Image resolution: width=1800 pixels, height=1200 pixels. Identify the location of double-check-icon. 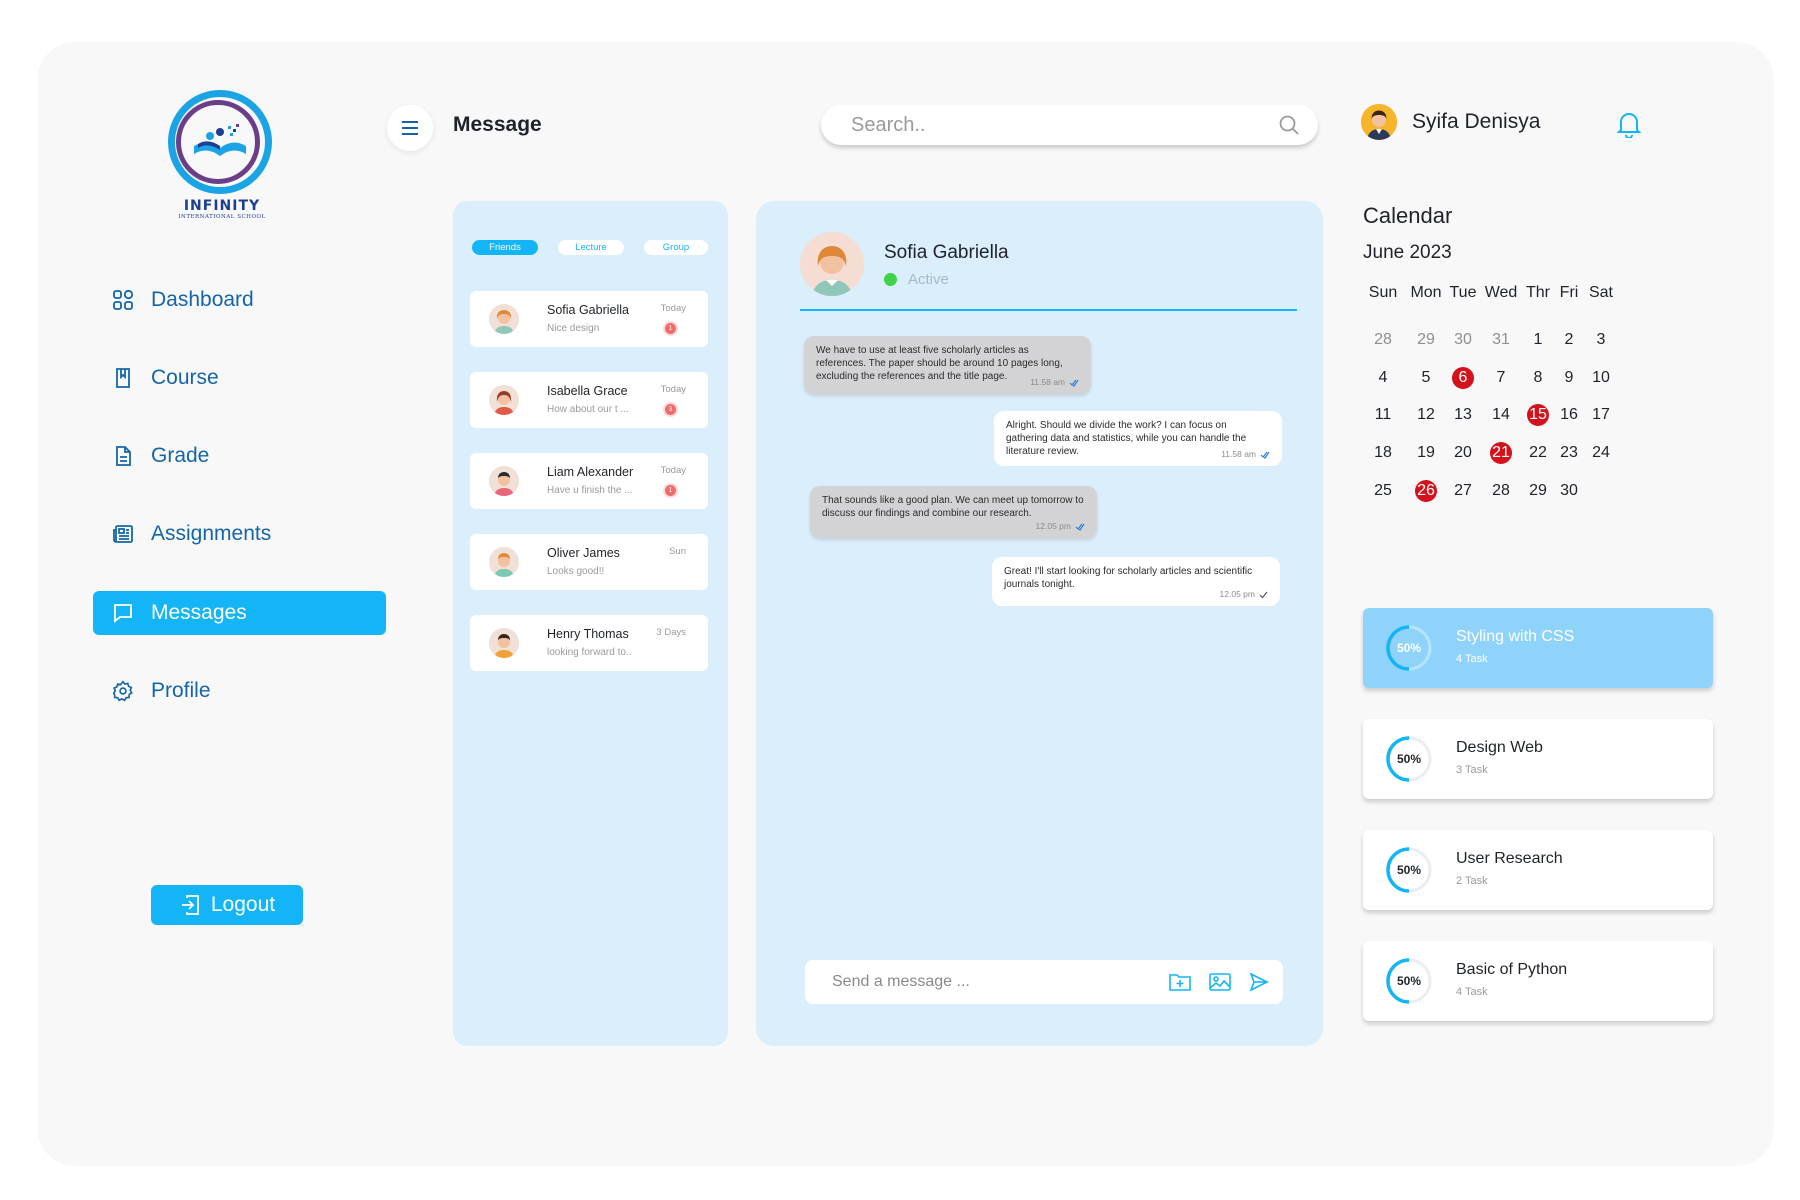
(1074, 383).